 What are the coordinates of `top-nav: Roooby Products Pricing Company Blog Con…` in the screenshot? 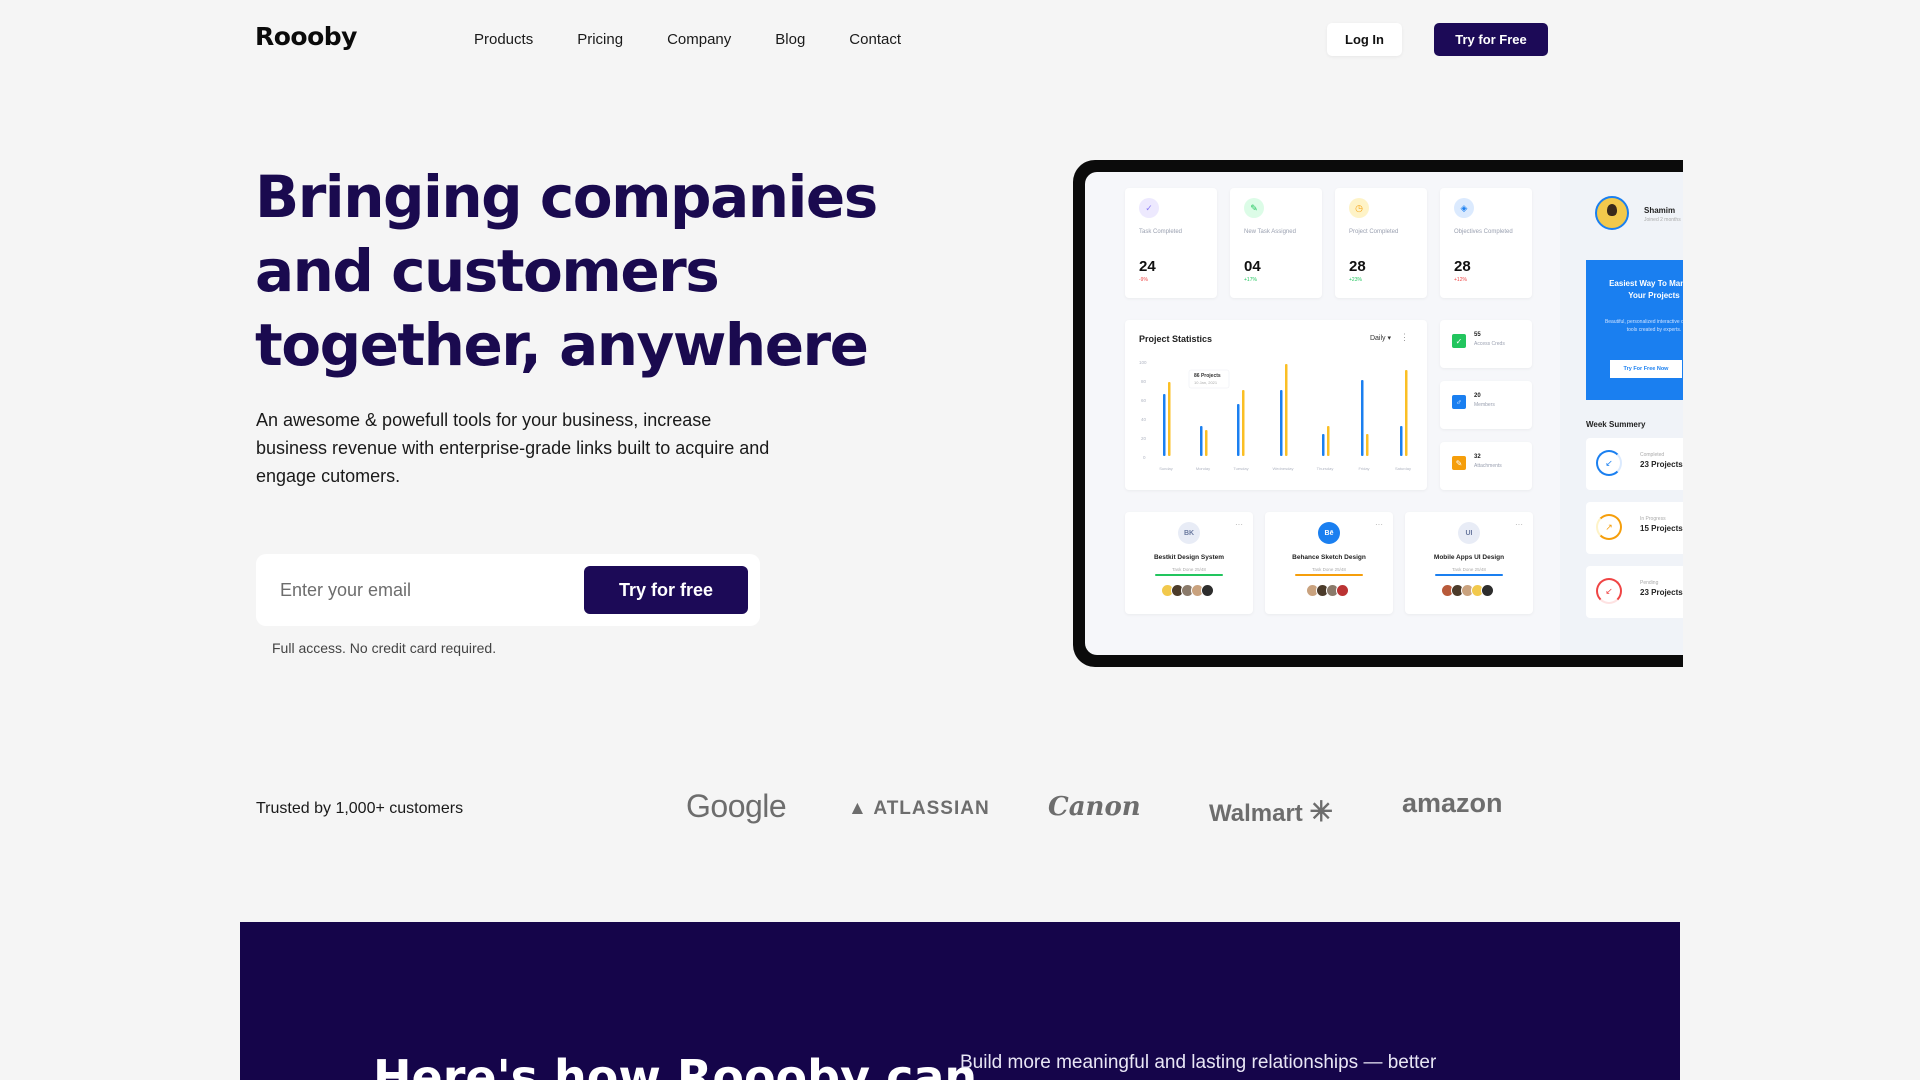 It's located at (960, 41).